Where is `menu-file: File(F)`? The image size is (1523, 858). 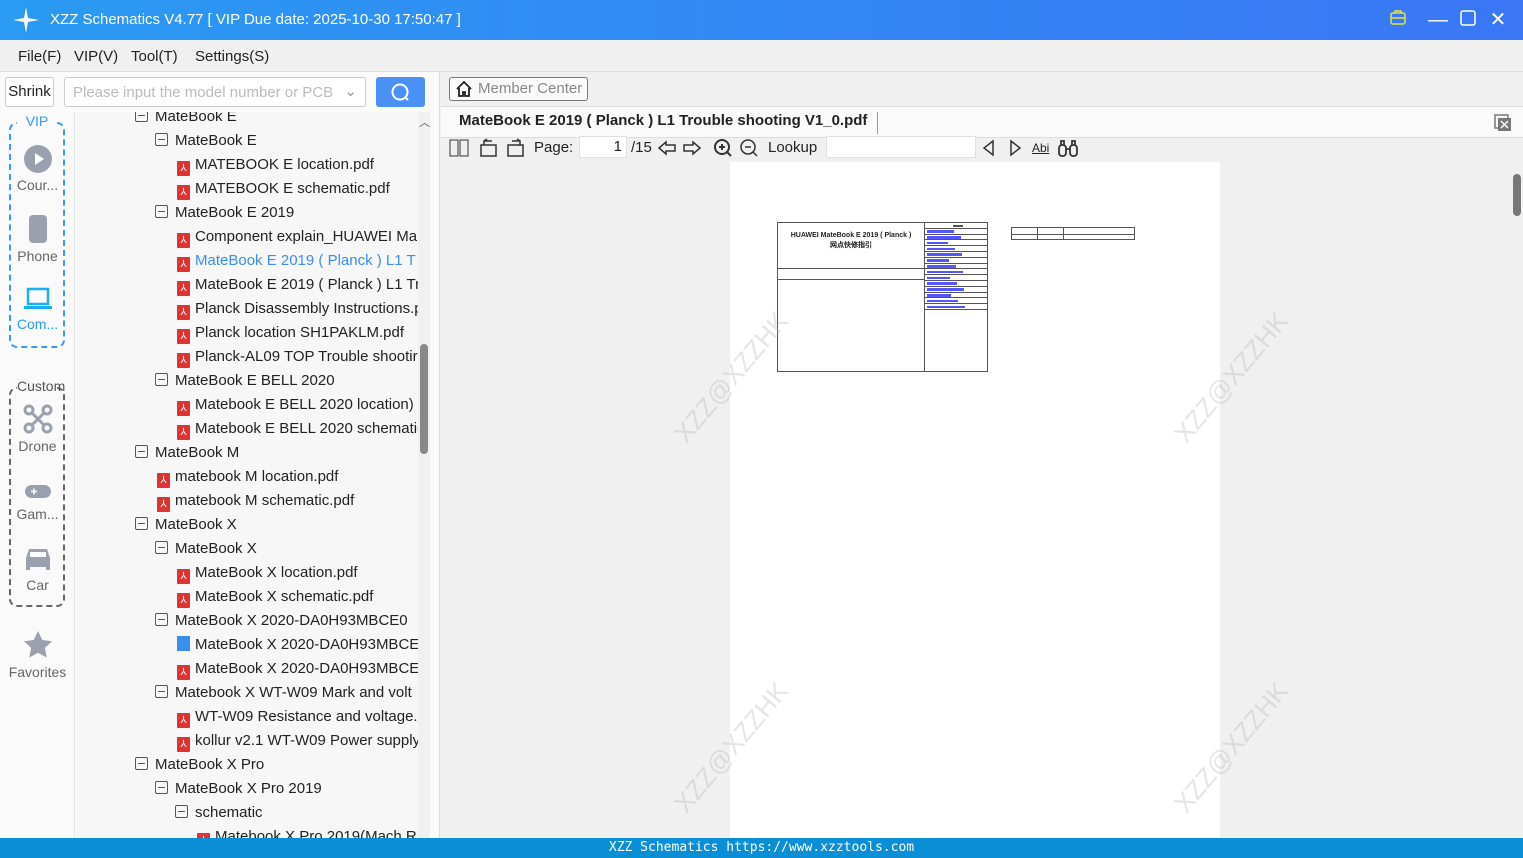 menu-file: File(F) is located at coordinates (39, 56).